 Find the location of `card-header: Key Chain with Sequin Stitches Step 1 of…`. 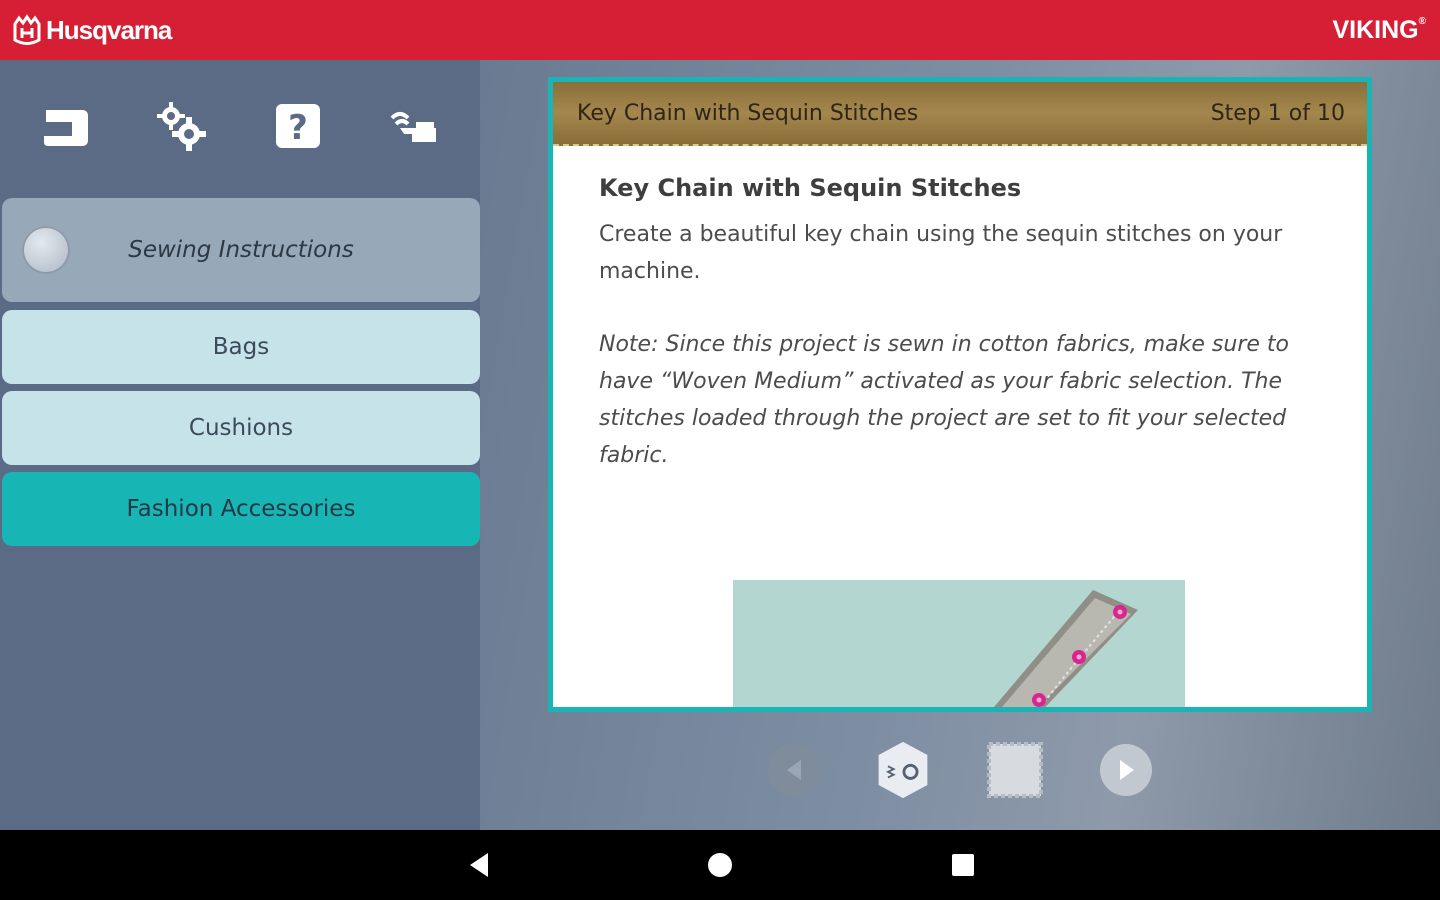

card-header: Key Chain with Sequin Stitches Step 1 of… is located at coordinates (960, 114).